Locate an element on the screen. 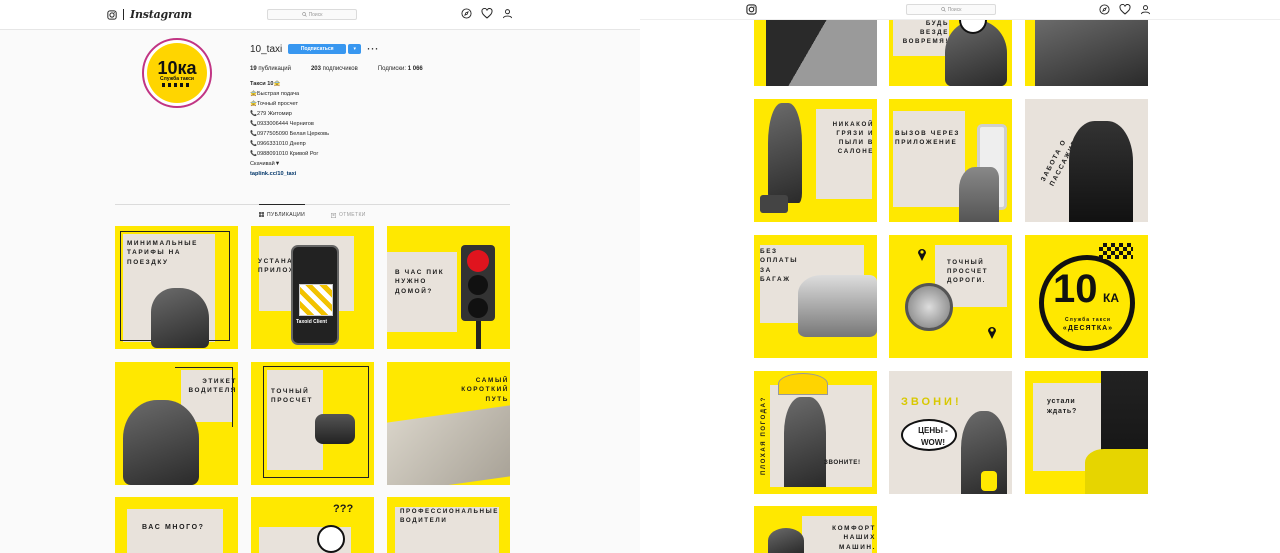 The width and height of the screenshot is (1280, 553). following-stat: Подписки: 1 066 is located at coordinates (400, 69).